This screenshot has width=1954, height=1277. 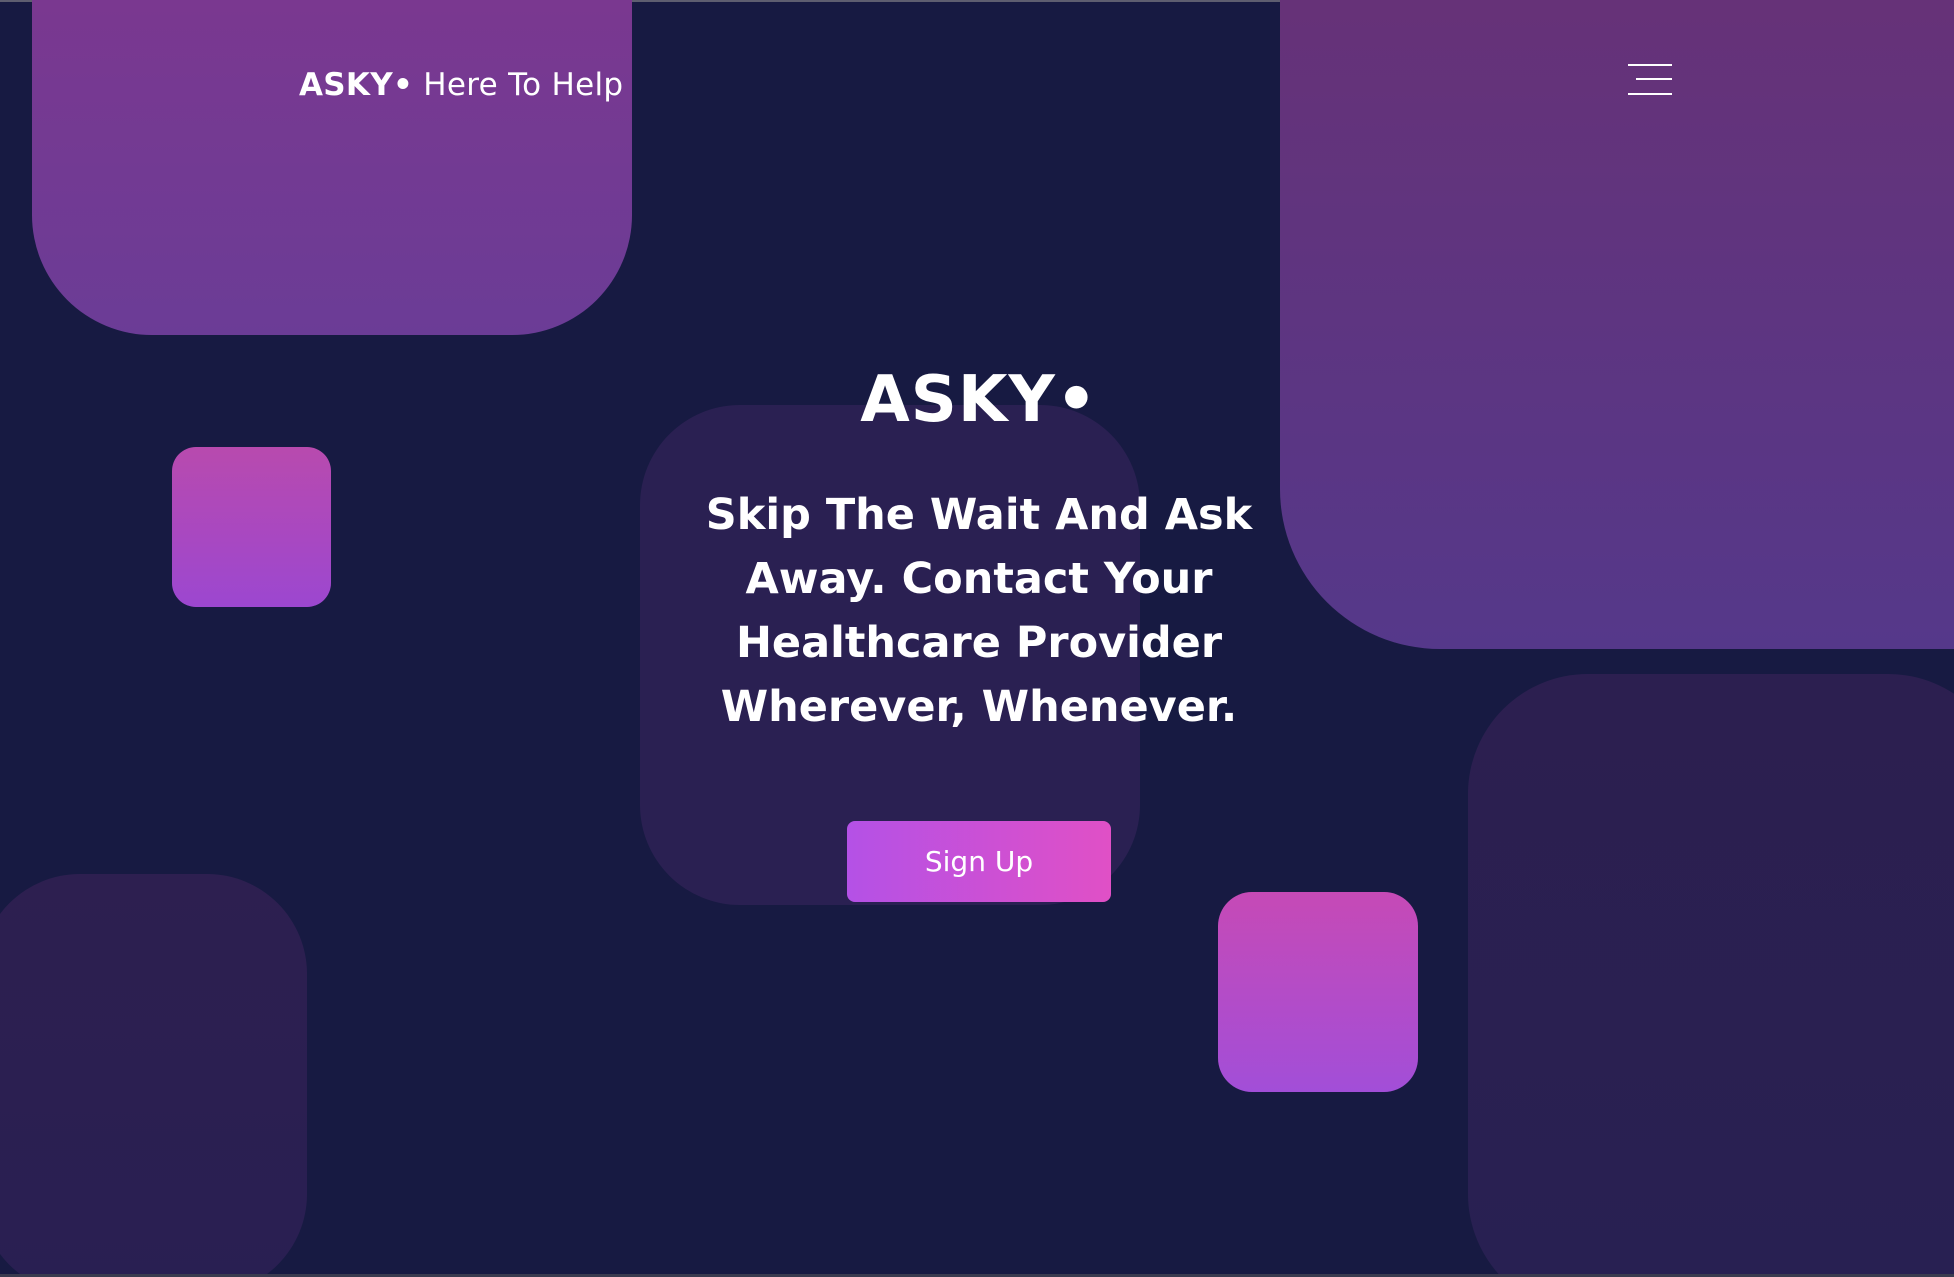 What do you see at coordinates (356, 85) in the screenshot?
I see `brand-name: ASKY•` at bounding box center [356, 85].